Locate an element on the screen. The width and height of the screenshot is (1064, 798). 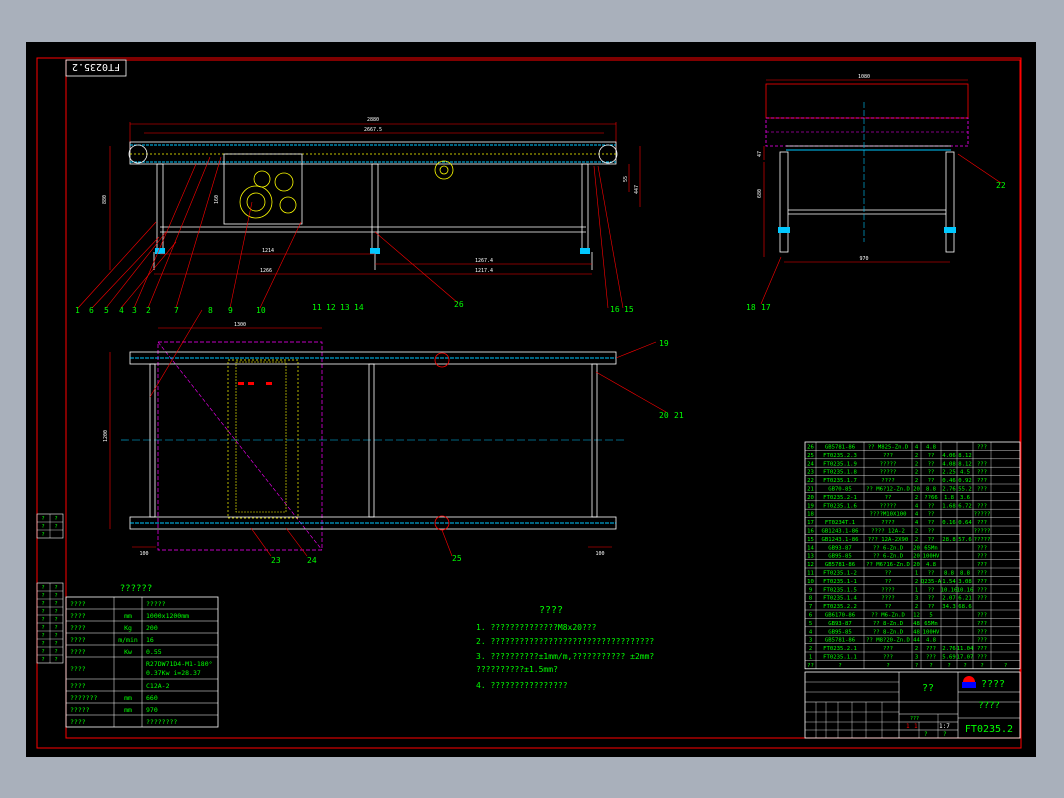
parts-cell-note: ????? is located at coordinates (982, 532).